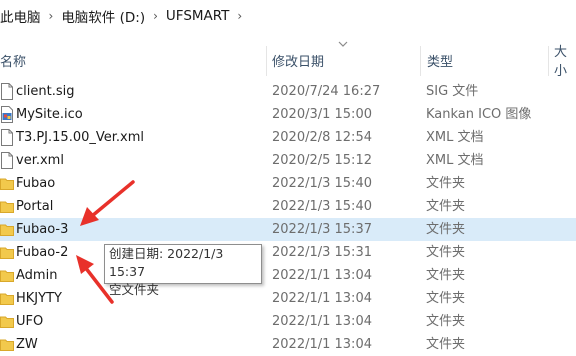 The image size is (576, 356). I want to click on breadcrumb: 此电脑 › 电脑软件 (D:) › UFSMART ›, so click(288, 16).